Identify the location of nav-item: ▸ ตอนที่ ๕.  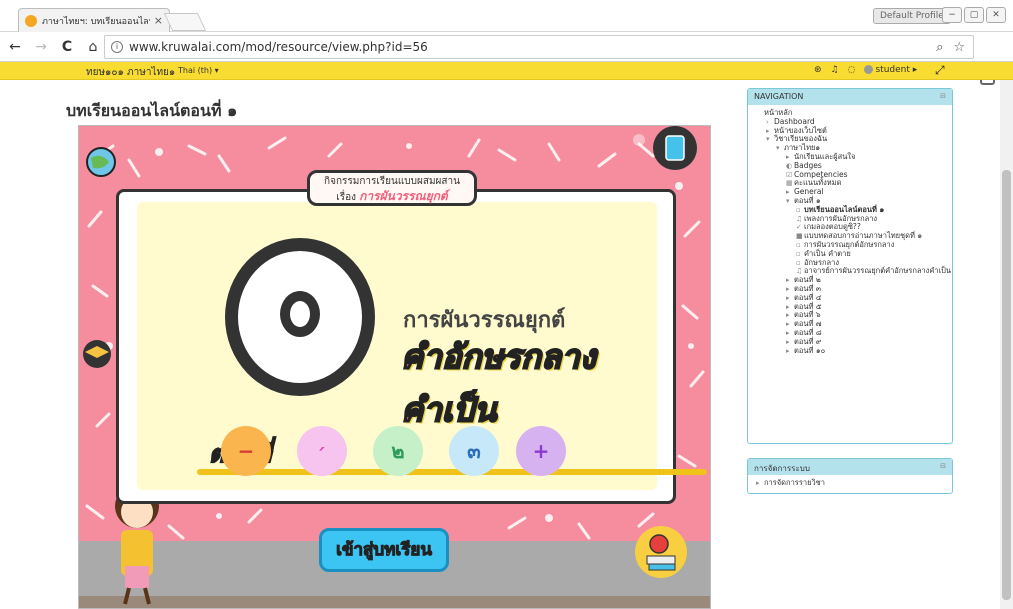
(854, 307).